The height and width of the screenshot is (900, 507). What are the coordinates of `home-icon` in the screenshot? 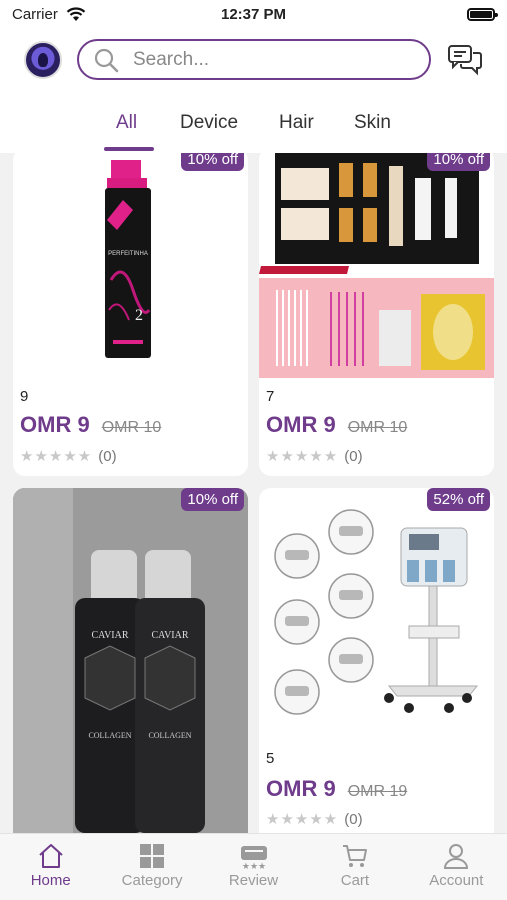 It's located at (51, 856).